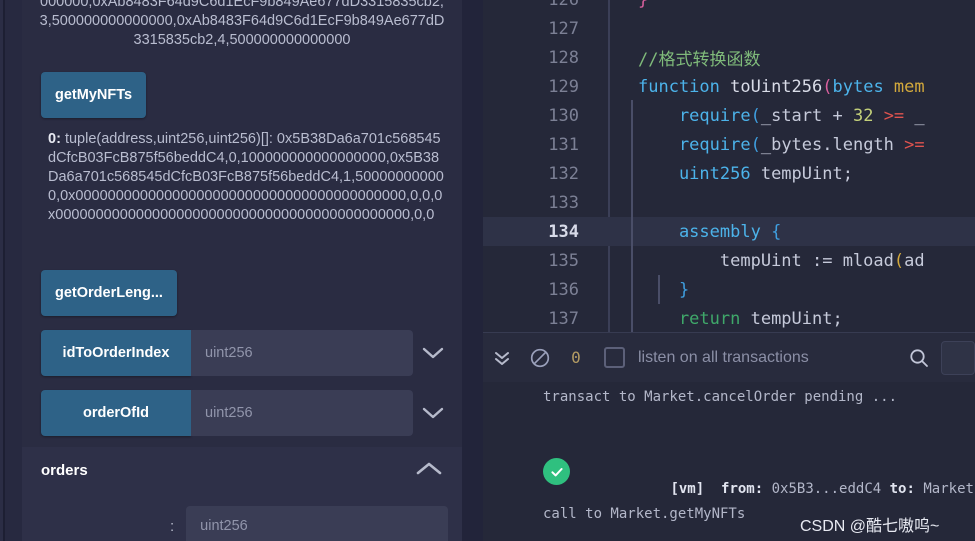 The image size is (975, 541). What do you see at coordinates (576, 357) in the screenshot?
I see `pending-count-label: 0` at bounding box center [576, 357].